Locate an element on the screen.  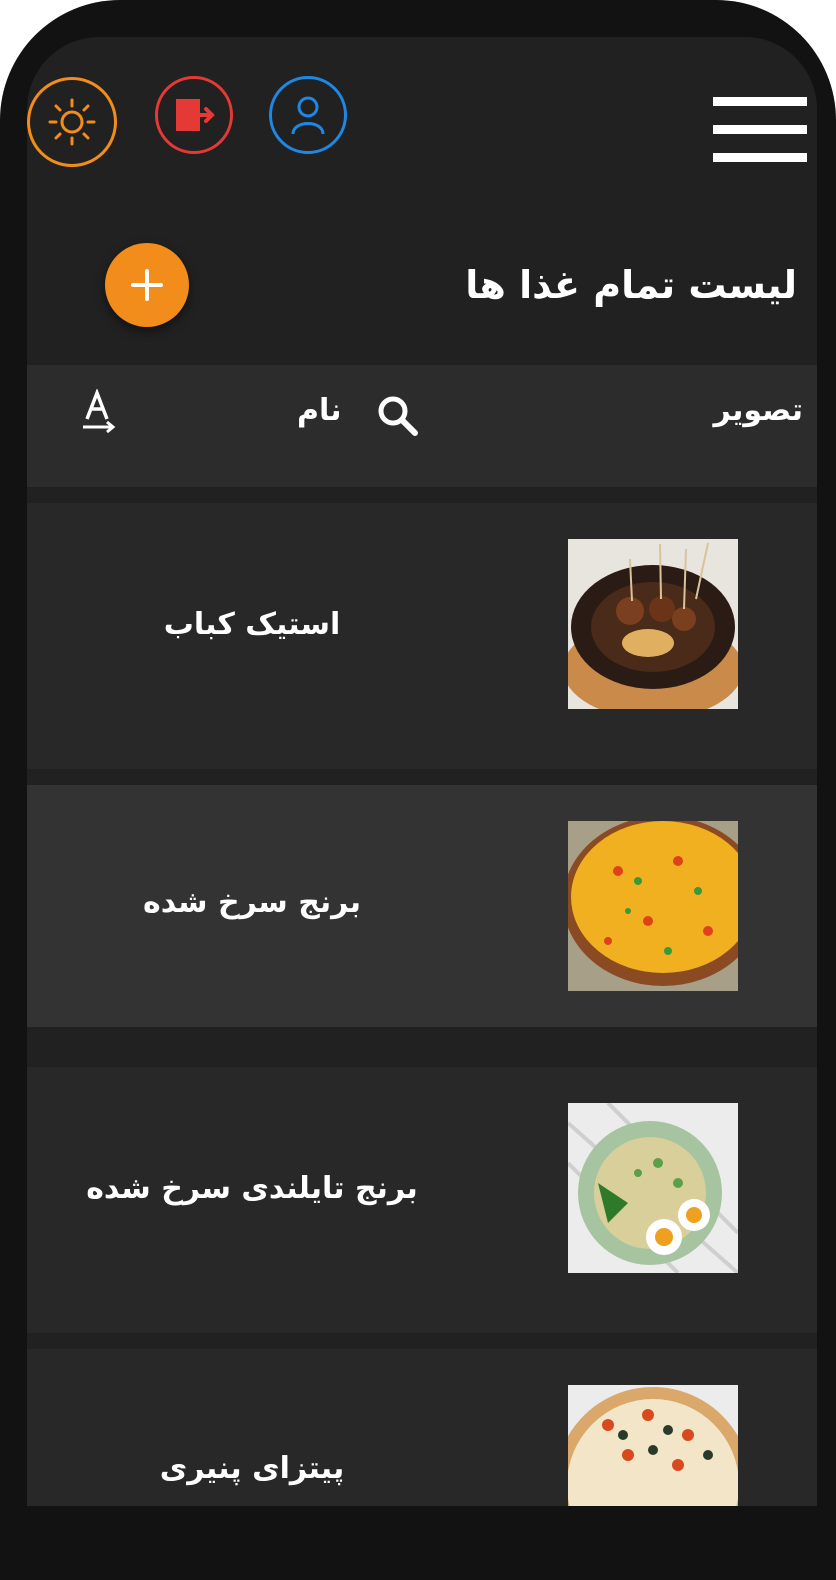
thai-fried-rice-photo is located at coordinates (653, 1188).